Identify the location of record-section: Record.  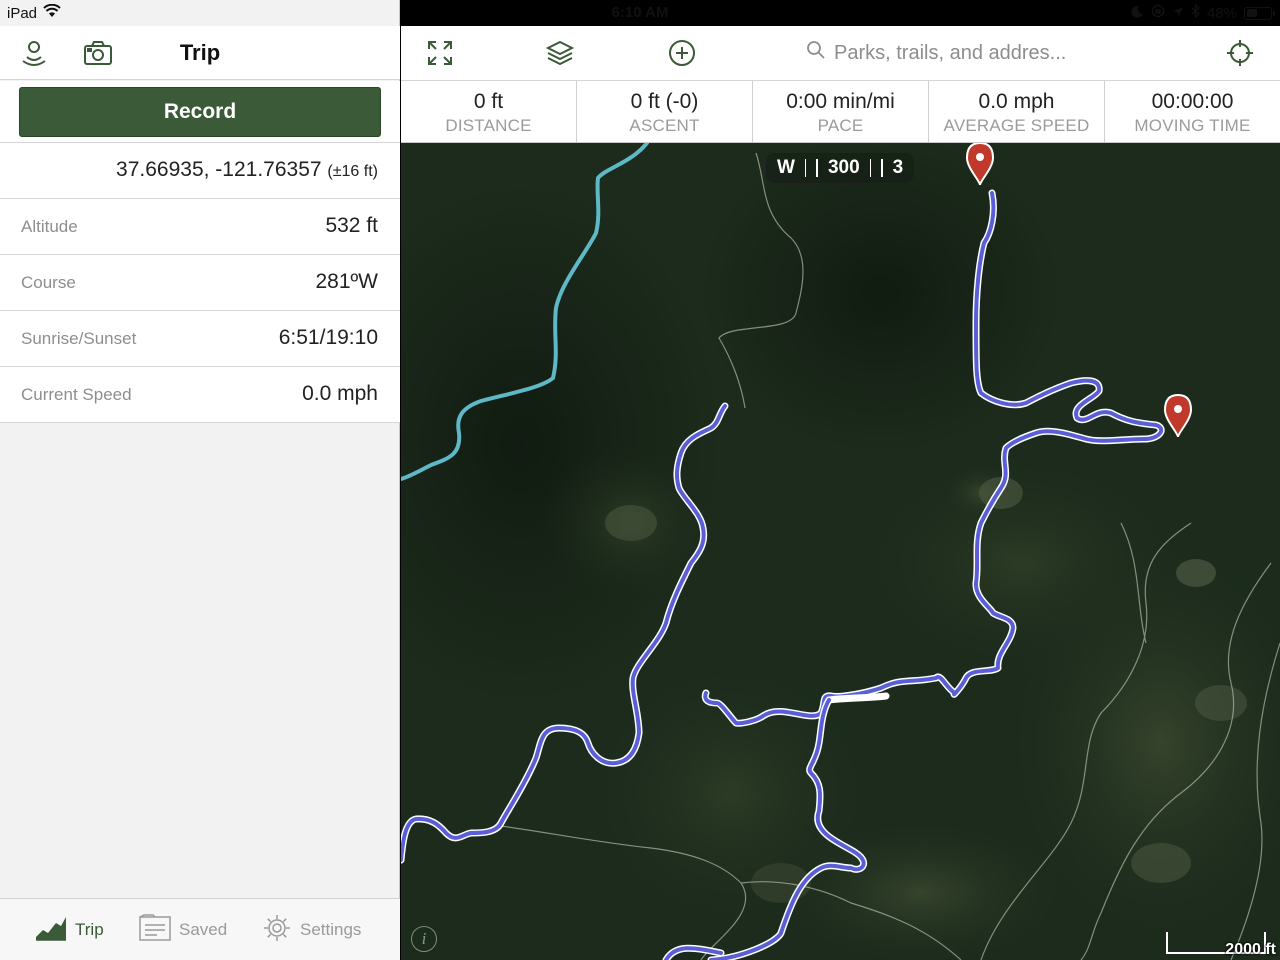
(200, 112).